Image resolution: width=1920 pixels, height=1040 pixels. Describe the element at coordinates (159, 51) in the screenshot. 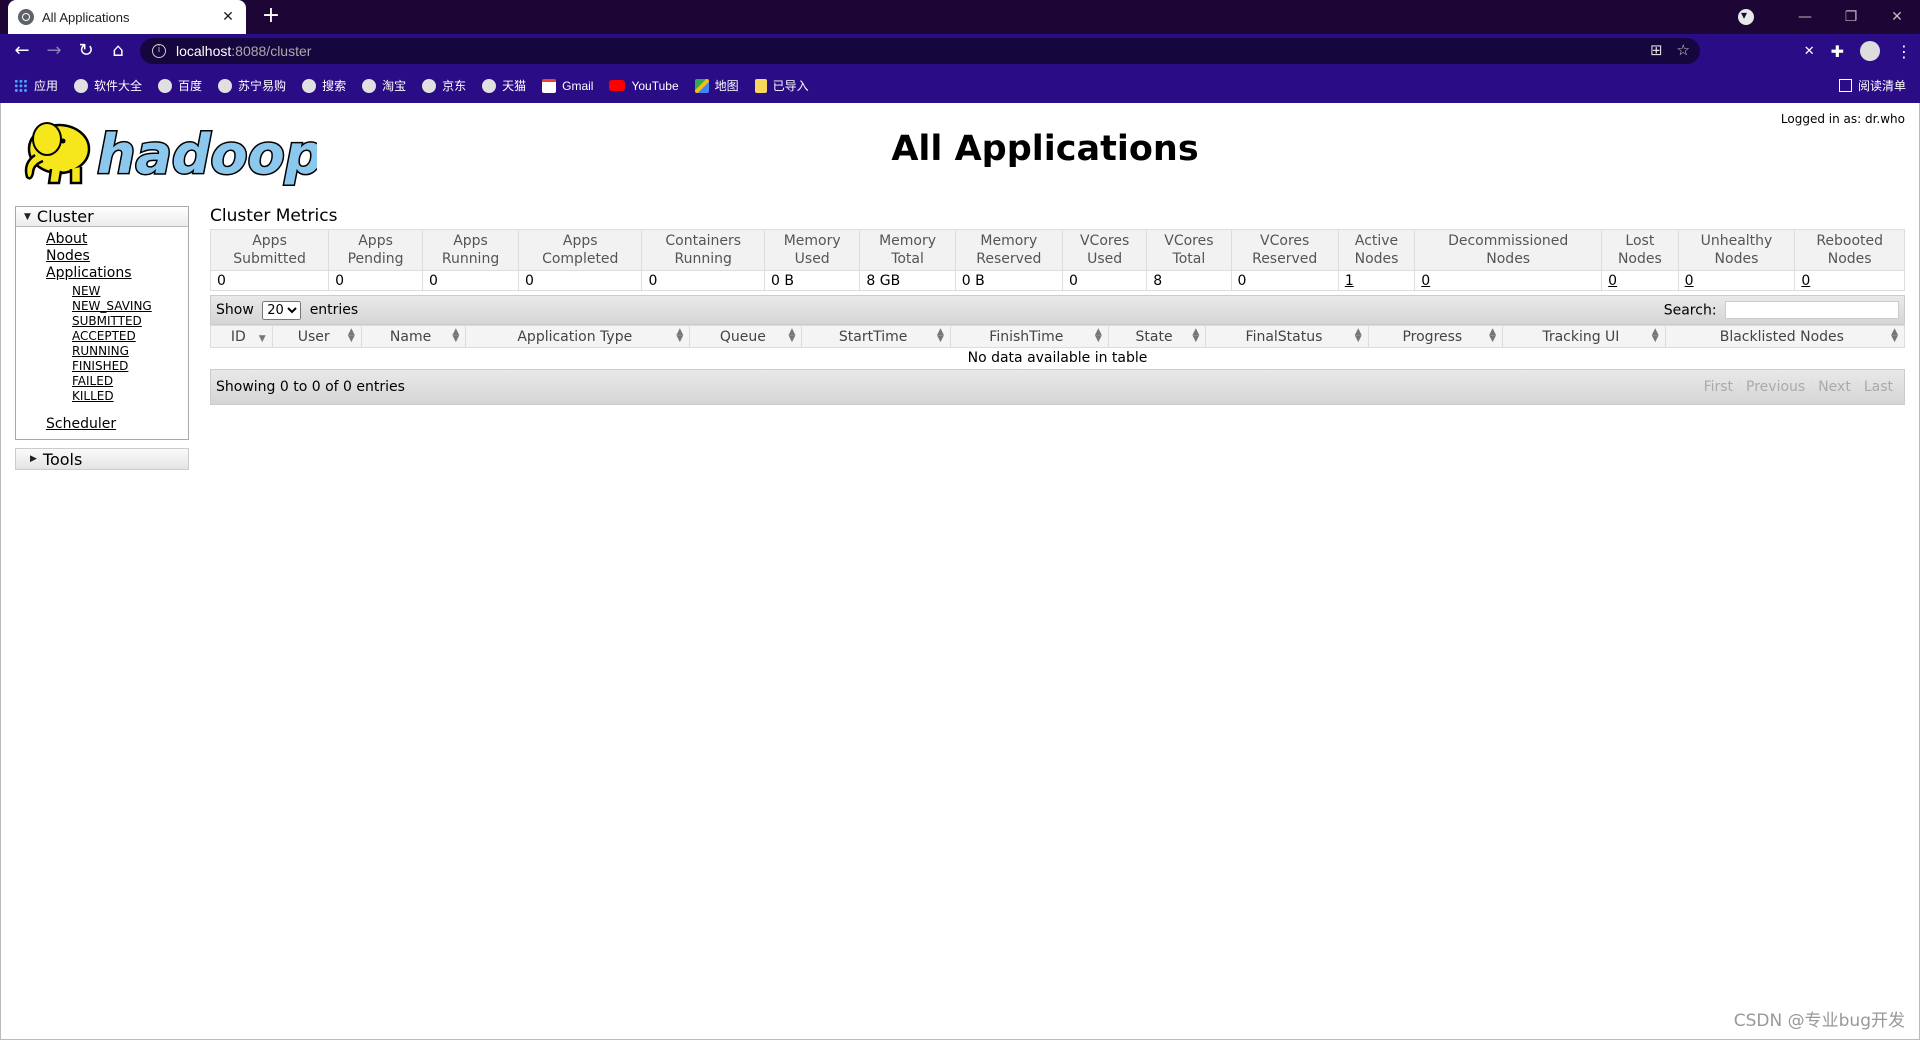

I see `info-icon: i` at that location.